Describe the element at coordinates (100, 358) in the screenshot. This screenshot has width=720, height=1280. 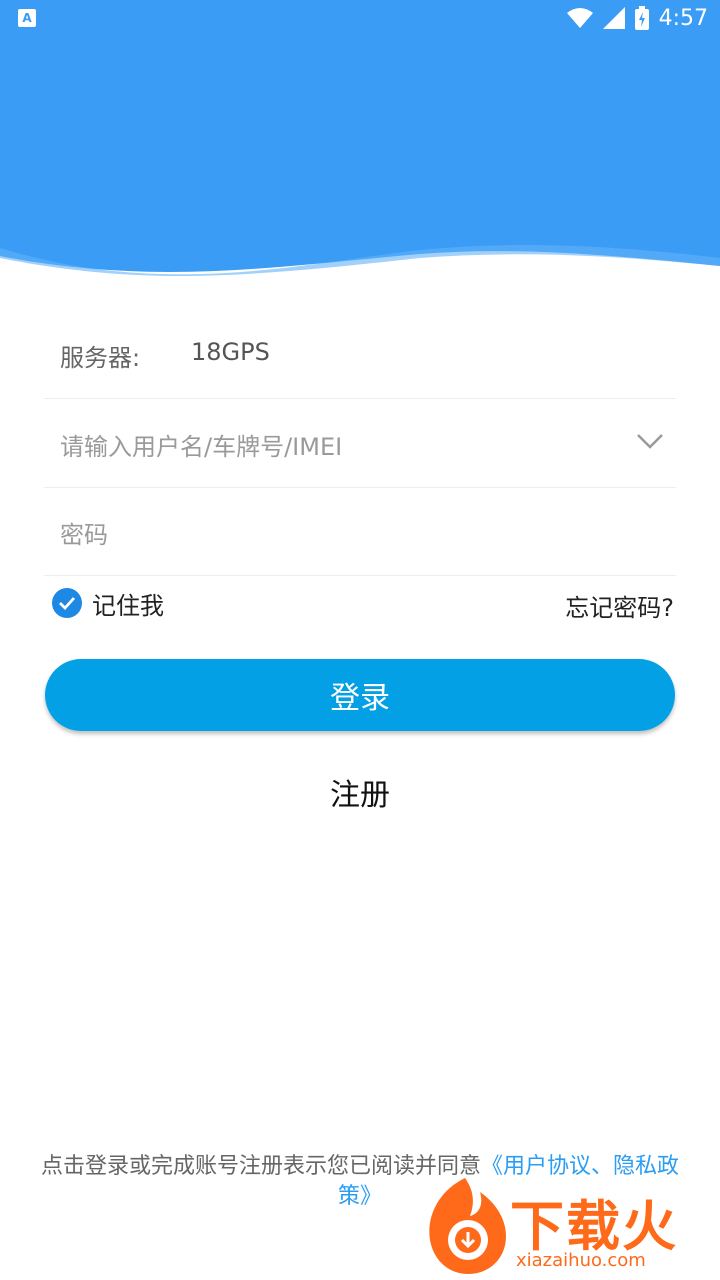
I see `server-label: 服务器:` at that location.